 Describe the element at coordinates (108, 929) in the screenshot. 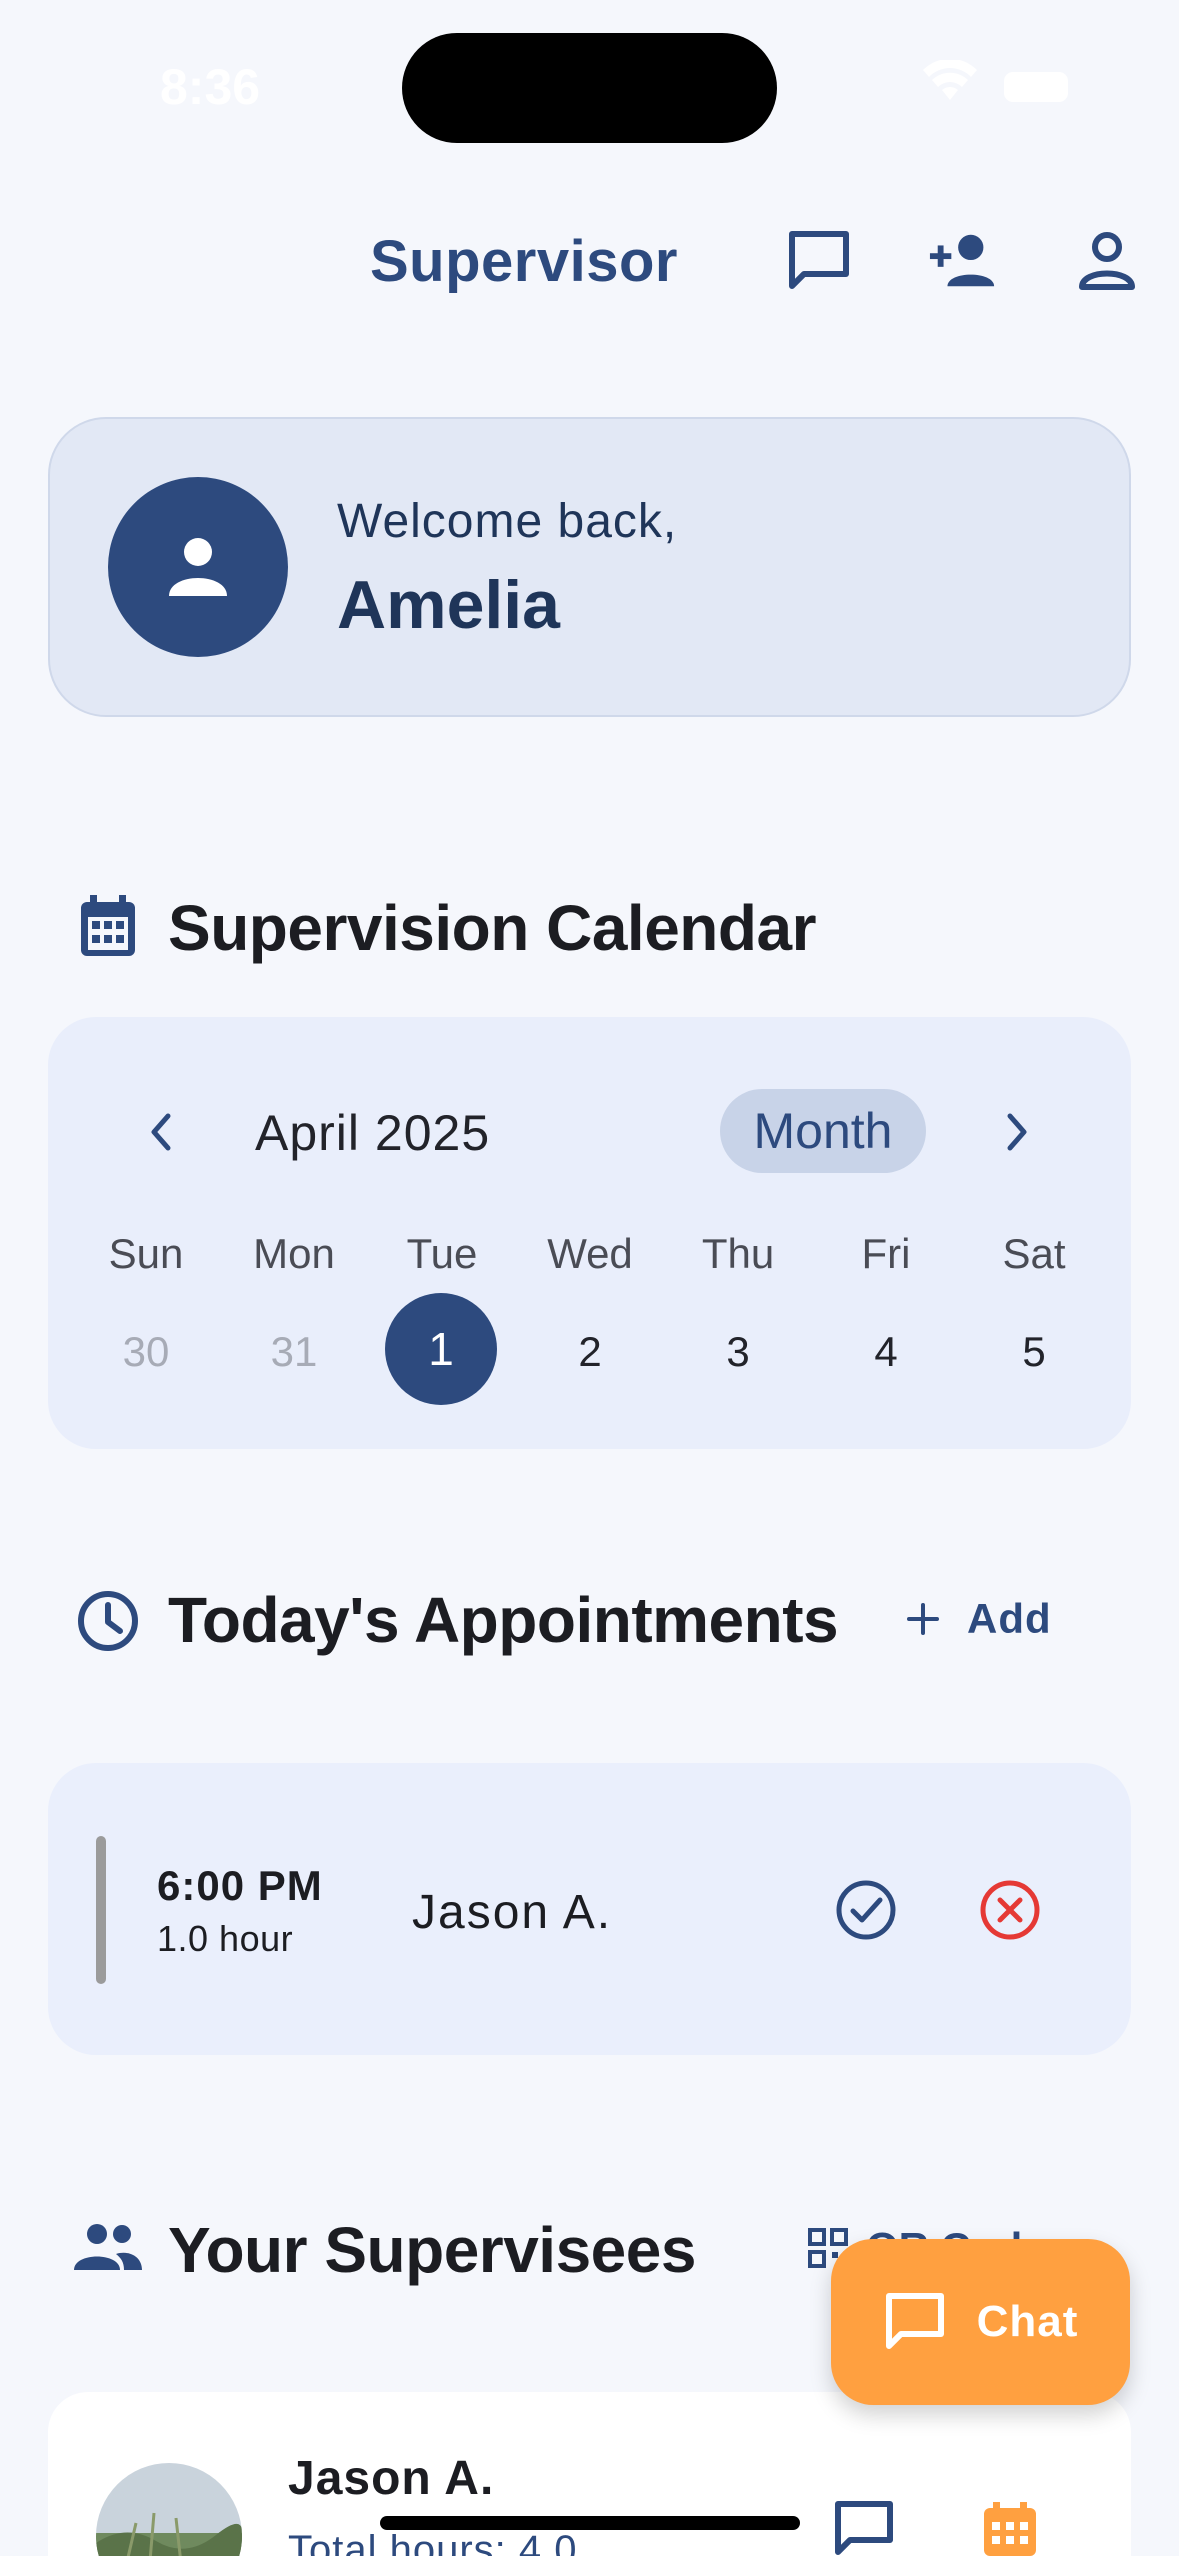

I see `calendar-icon` at that location.